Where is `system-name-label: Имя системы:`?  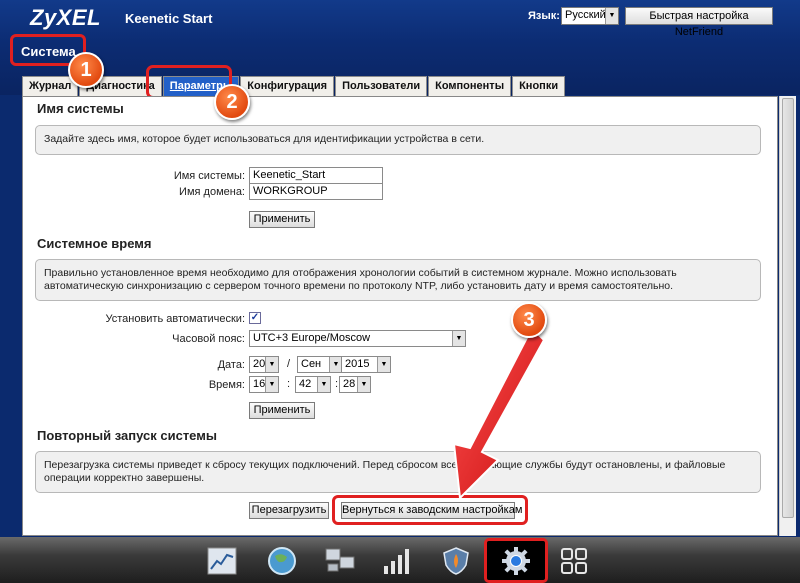 system-name-label: Имя системы: is located at coordinates (209, 176).